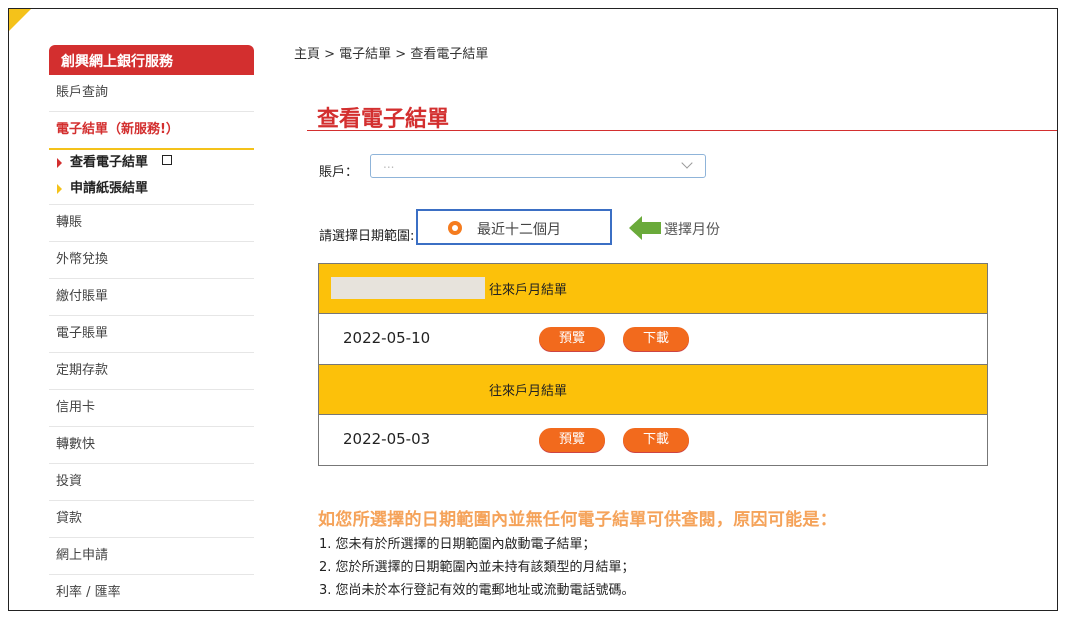 Image resolution: width=1068 pixels, height=623 pixels. I want to click on sidebar-item-account-inquiry: 賬戶查詢, so click(151, 93).